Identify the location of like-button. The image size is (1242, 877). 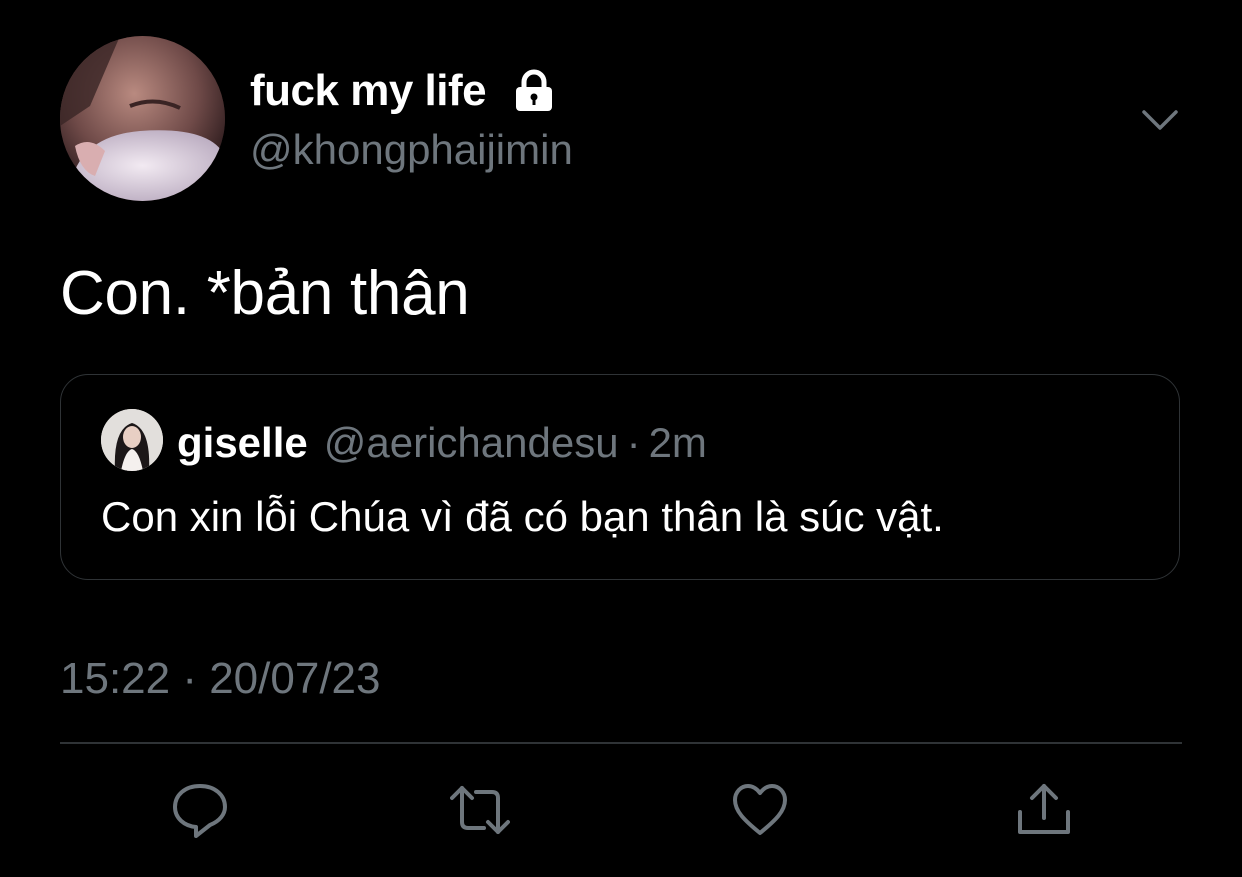
(760, 810).